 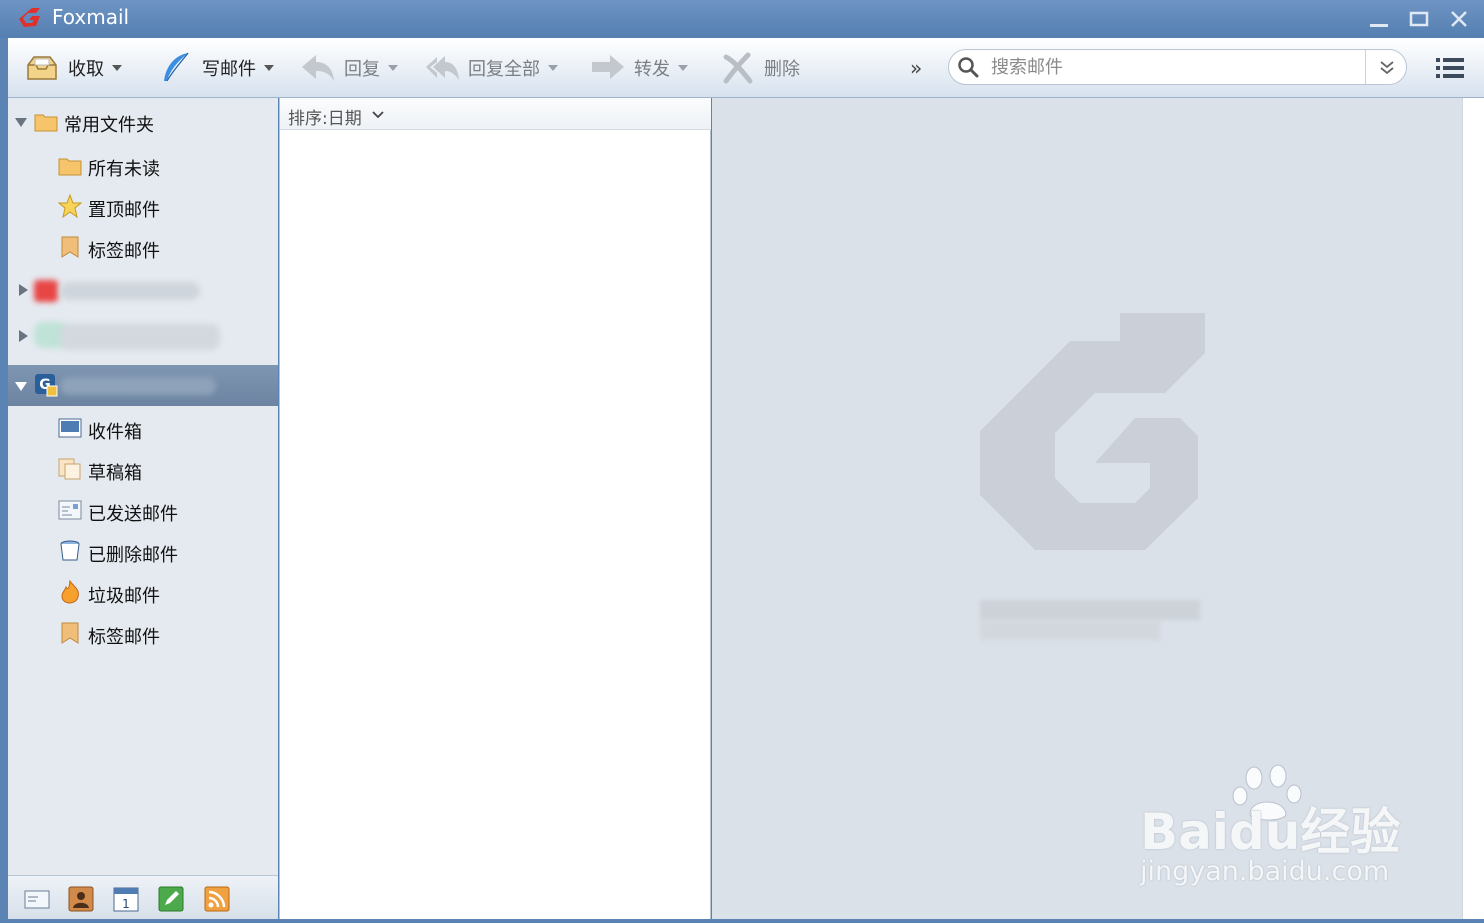 I want to click on foxmail-account-icon: G, so click(x=46, y=385).